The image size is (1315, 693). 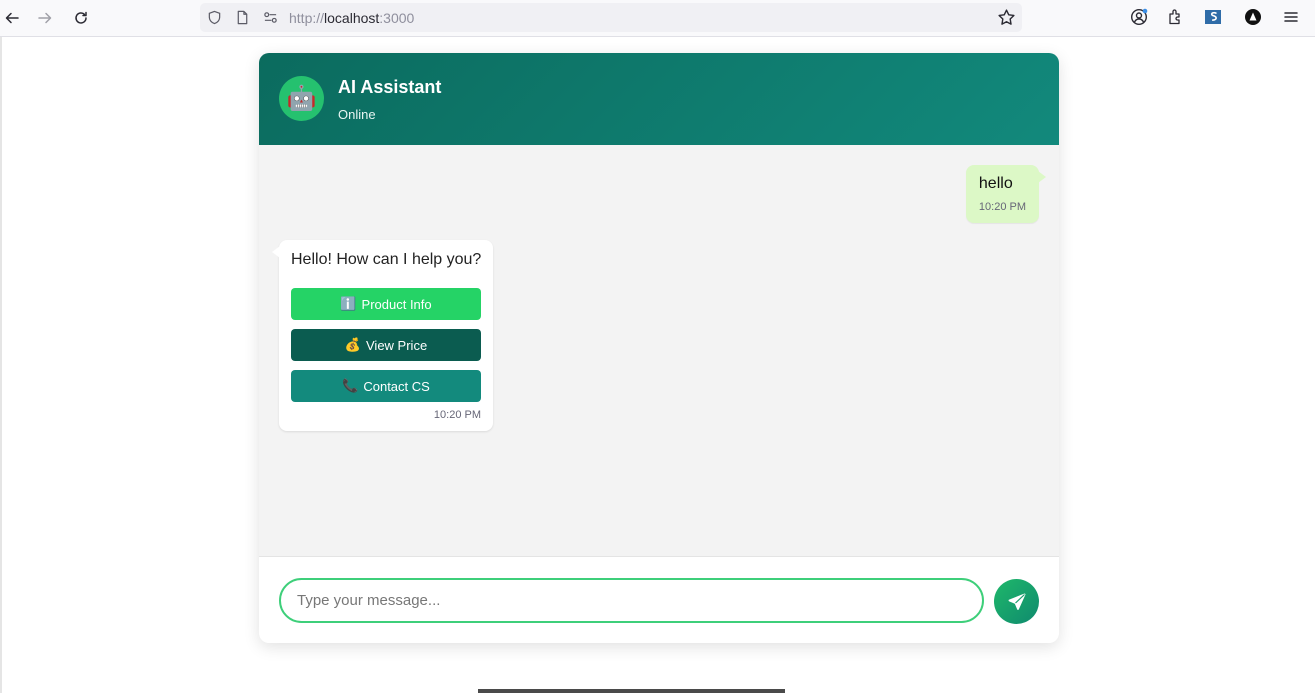 What do you see at coordinates (357, 114) in the screenshot?
I see `online-status: Online` at bounding box center [357, 114].